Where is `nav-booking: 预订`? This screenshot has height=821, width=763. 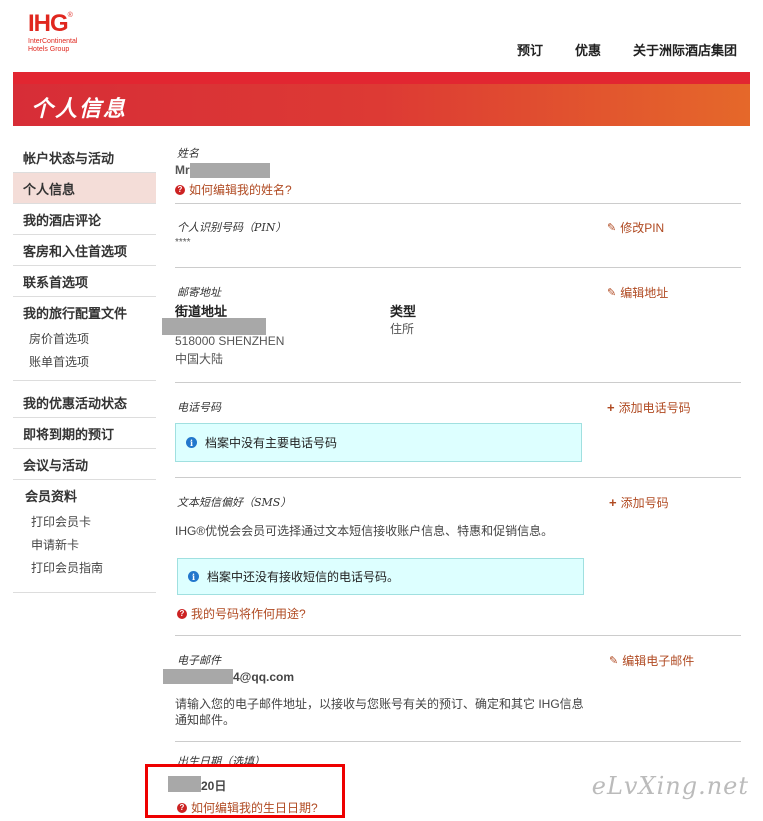
nav-booking: 预订 is located at coordinates (530, 49).